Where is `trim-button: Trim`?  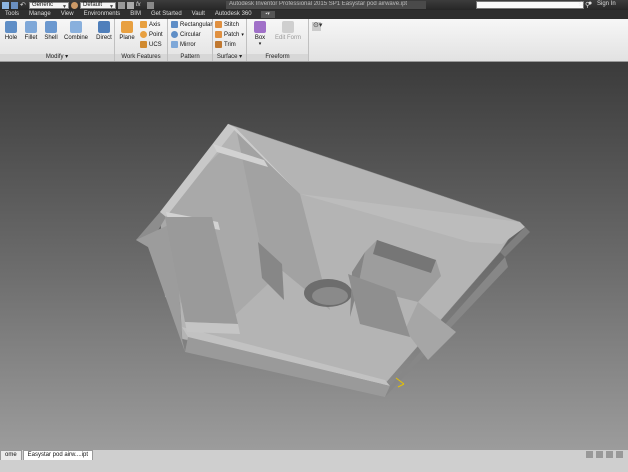 trim-button: Trim is located at coordinates (225, 44).